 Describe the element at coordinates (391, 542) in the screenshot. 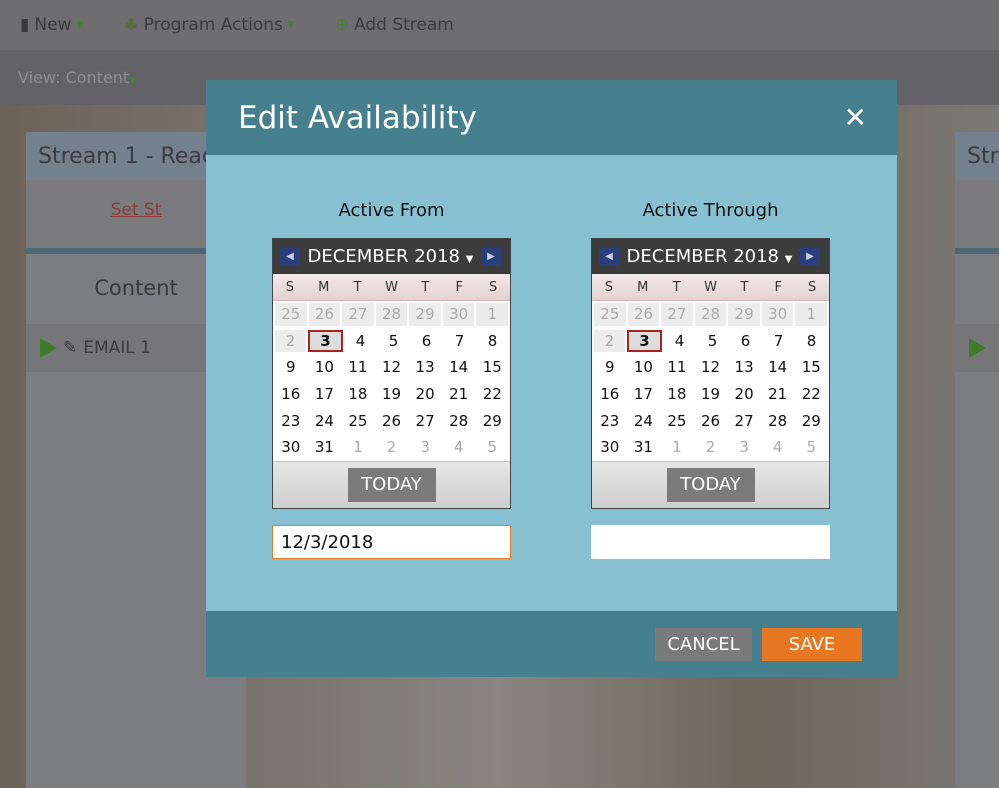

I see `active-from-input` at that location.